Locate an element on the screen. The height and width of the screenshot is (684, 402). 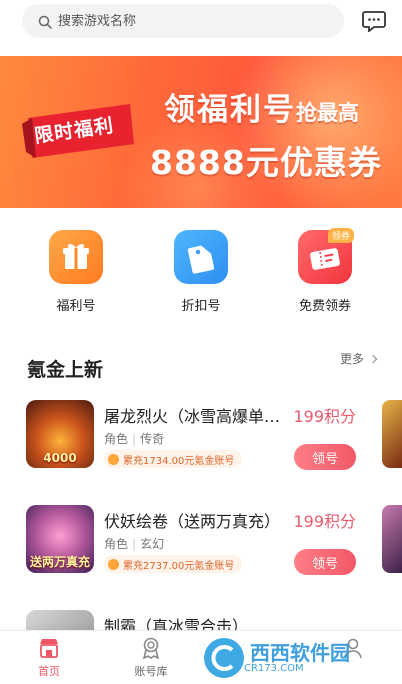
quick-entry-free-coupon: 领券 免费领券 is located at coordinates (325, 271).